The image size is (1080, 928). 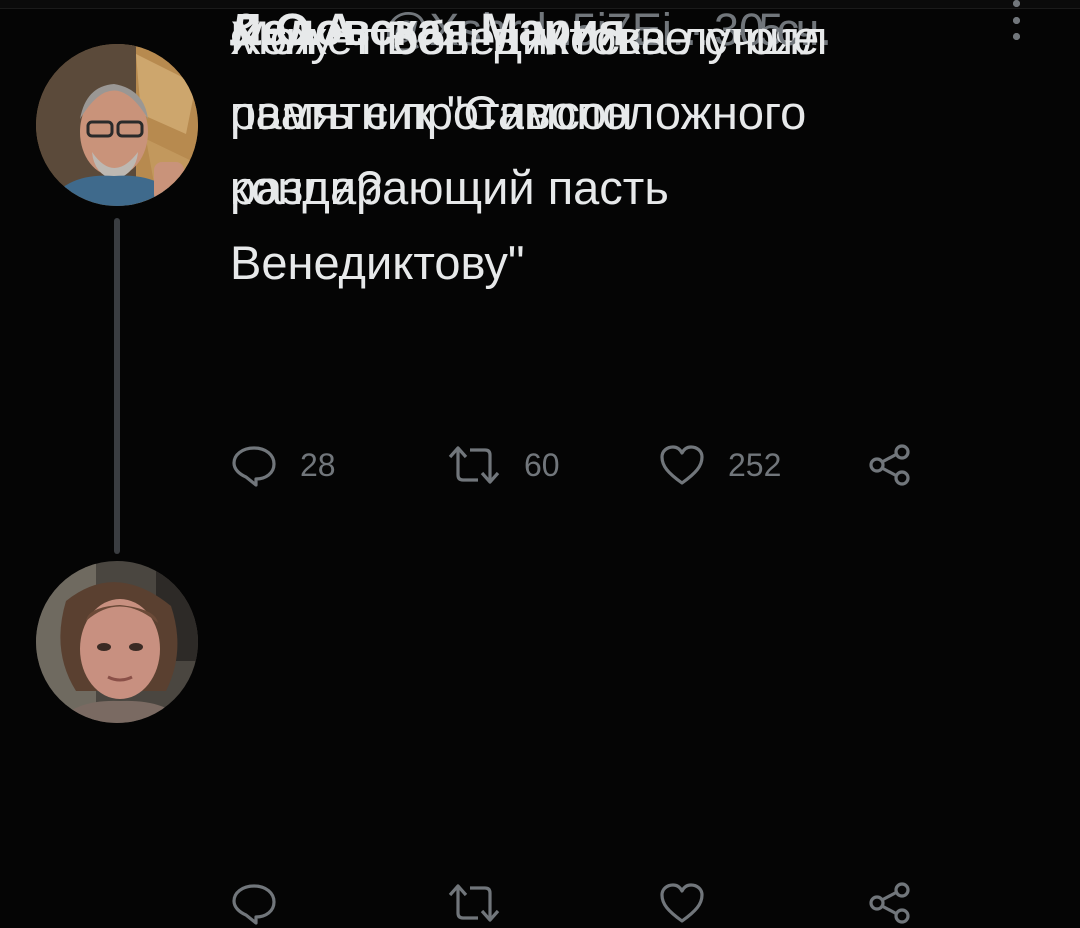 I want to click on like-button, so click(x=682, y=903).